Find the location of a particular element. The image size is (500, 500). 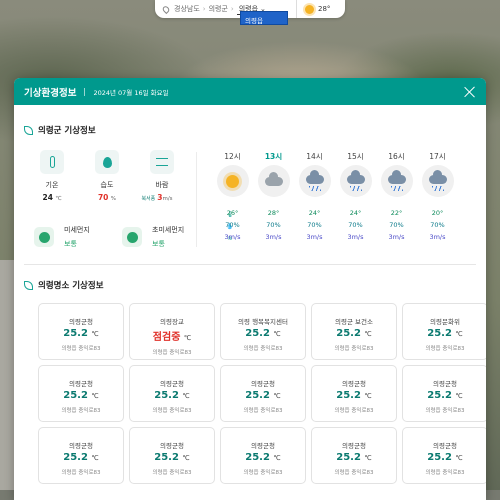

hour-column: 14시 24° 70% 3m/s is located at coordinates (314, 197).